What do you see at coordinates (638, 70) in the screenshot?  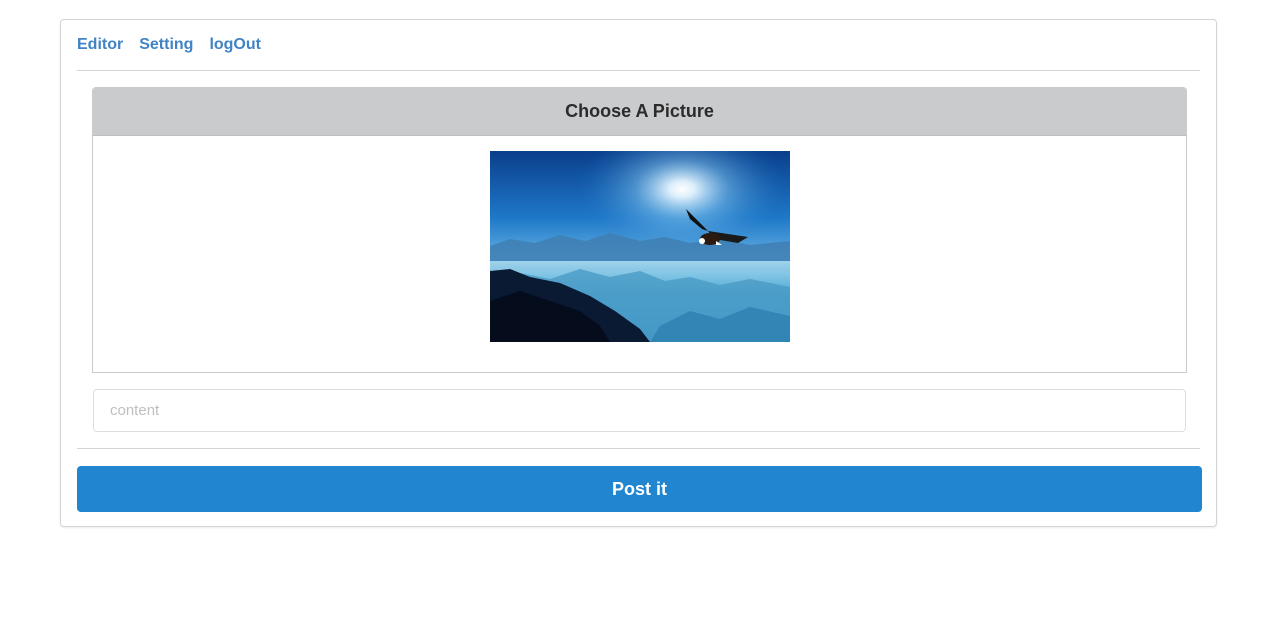 I see `nav-divider` at bounding box center [638, 70].